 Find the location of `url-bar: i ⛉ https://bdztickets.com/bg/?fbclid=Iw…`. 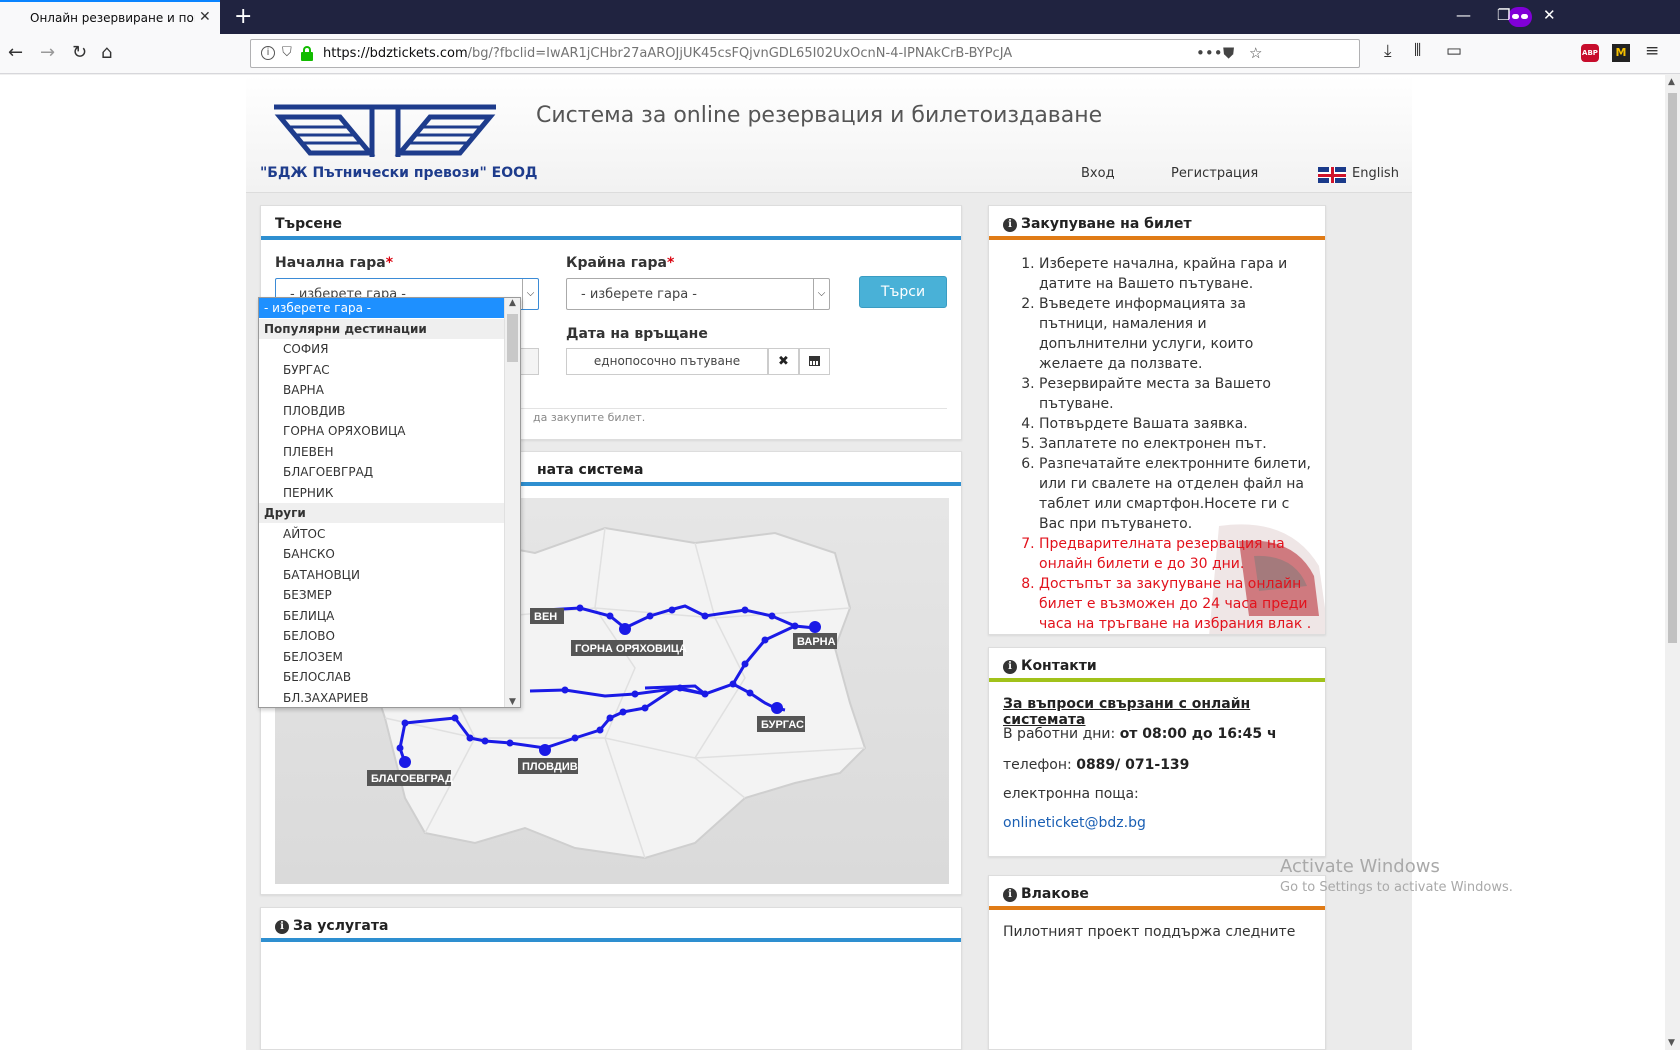

url-bar: i ⛉ https://bdztickets.com/bg/?fbclid=Iw… is located at coordinates (805, 53).